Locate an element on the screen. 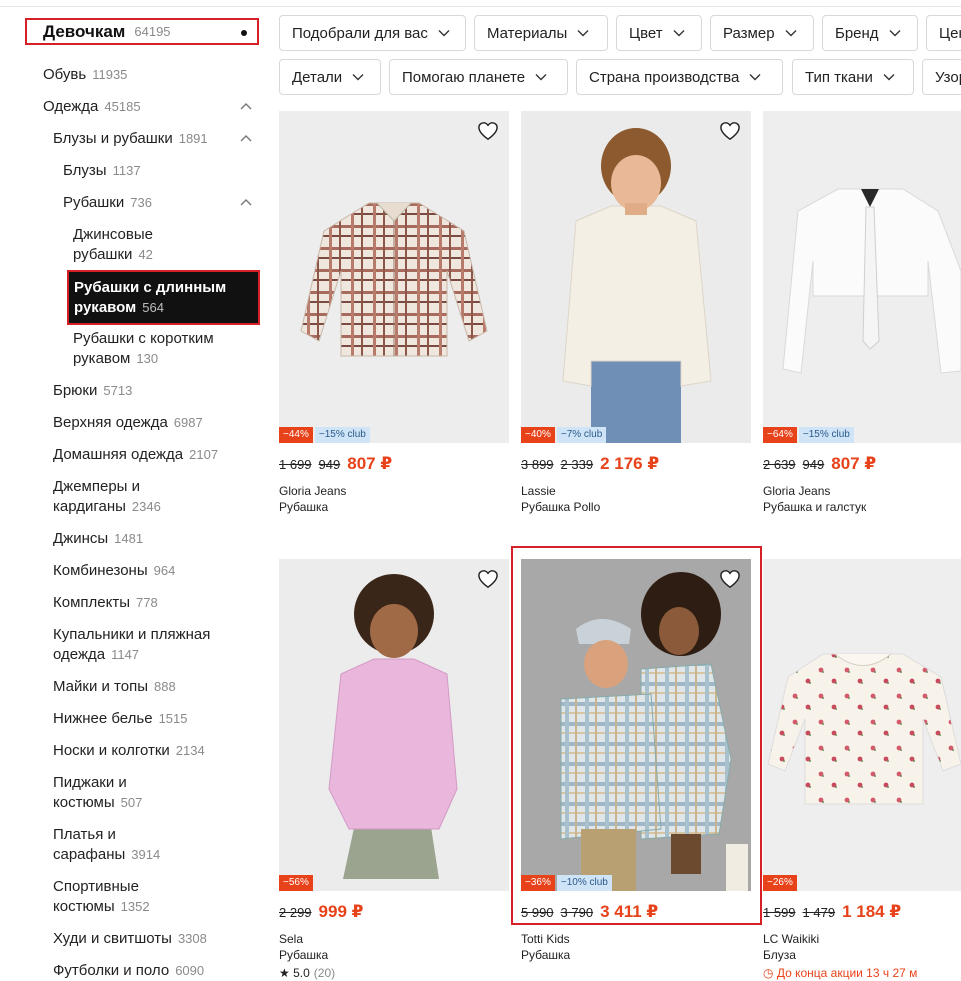 The width and height of the screenshot is (961, 981). product-brand: Totti Kids is located at coordinates (545, 939).